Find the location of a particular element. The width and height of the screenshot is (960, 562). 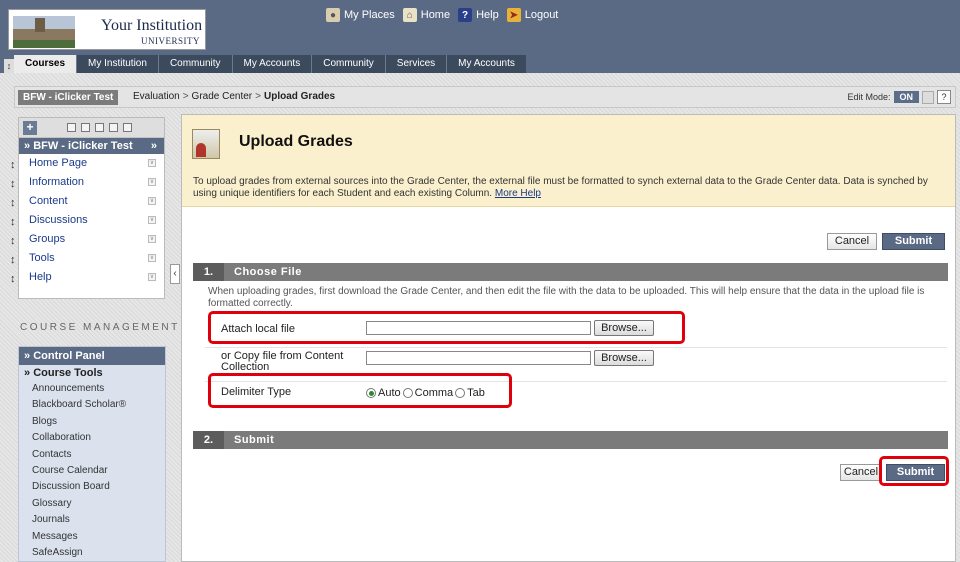

edit-mode-help-button: ? is located at coordinates (944, 97).